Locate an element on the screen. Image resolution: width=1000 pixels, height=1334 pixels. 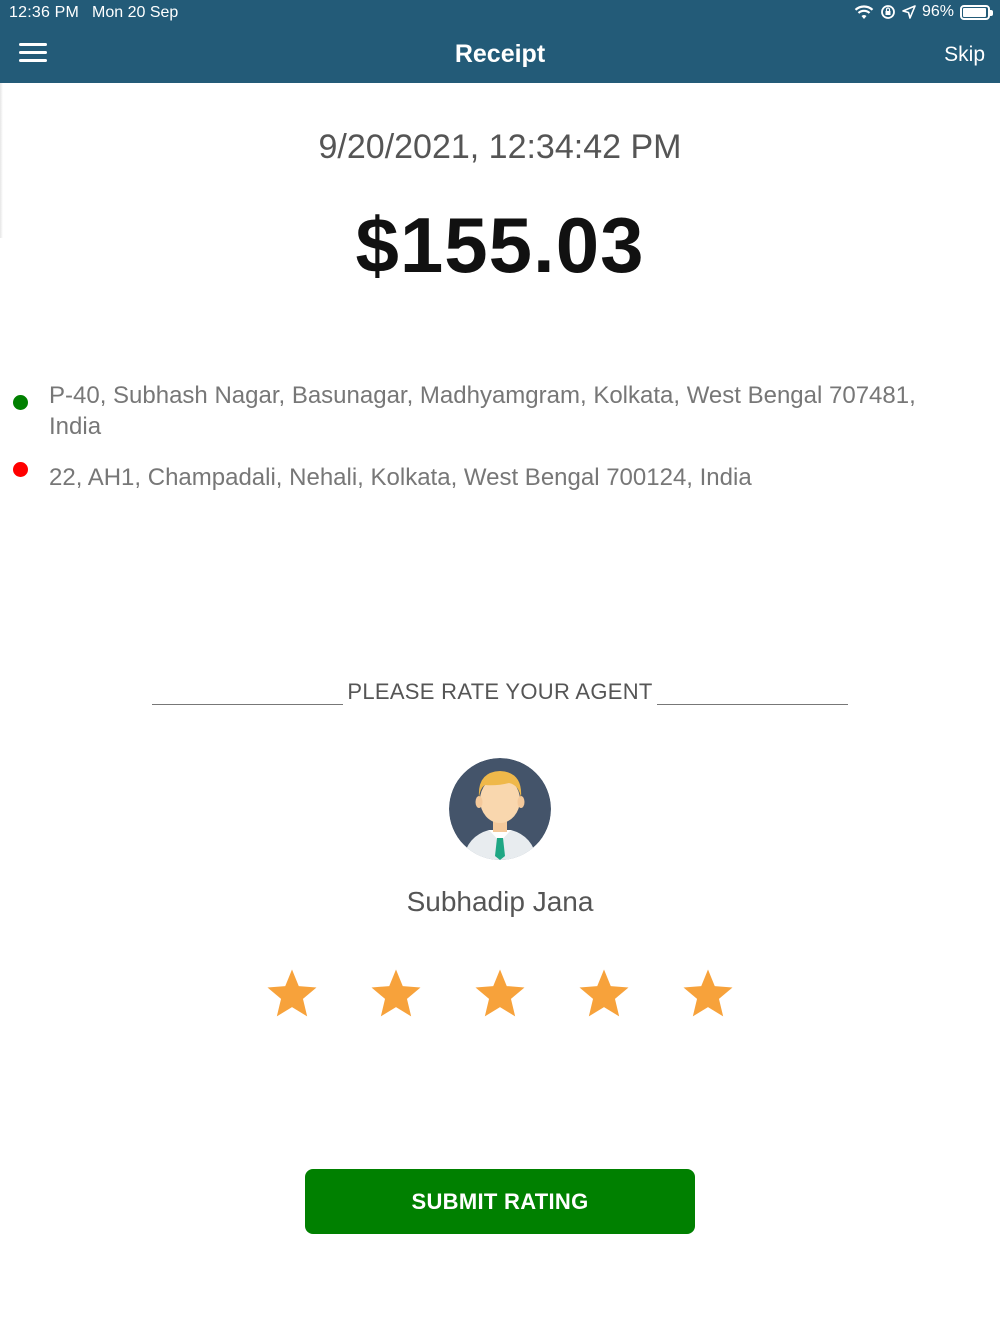
submit-rating-button: SUBMIT RATING is located at coordinates (500, 1201).